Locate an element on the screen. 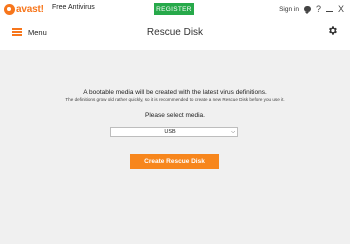 The width and height of the screenshot is (350, 244). title-bar-controls: Sign in ? X is located at coordinates (311, 9).